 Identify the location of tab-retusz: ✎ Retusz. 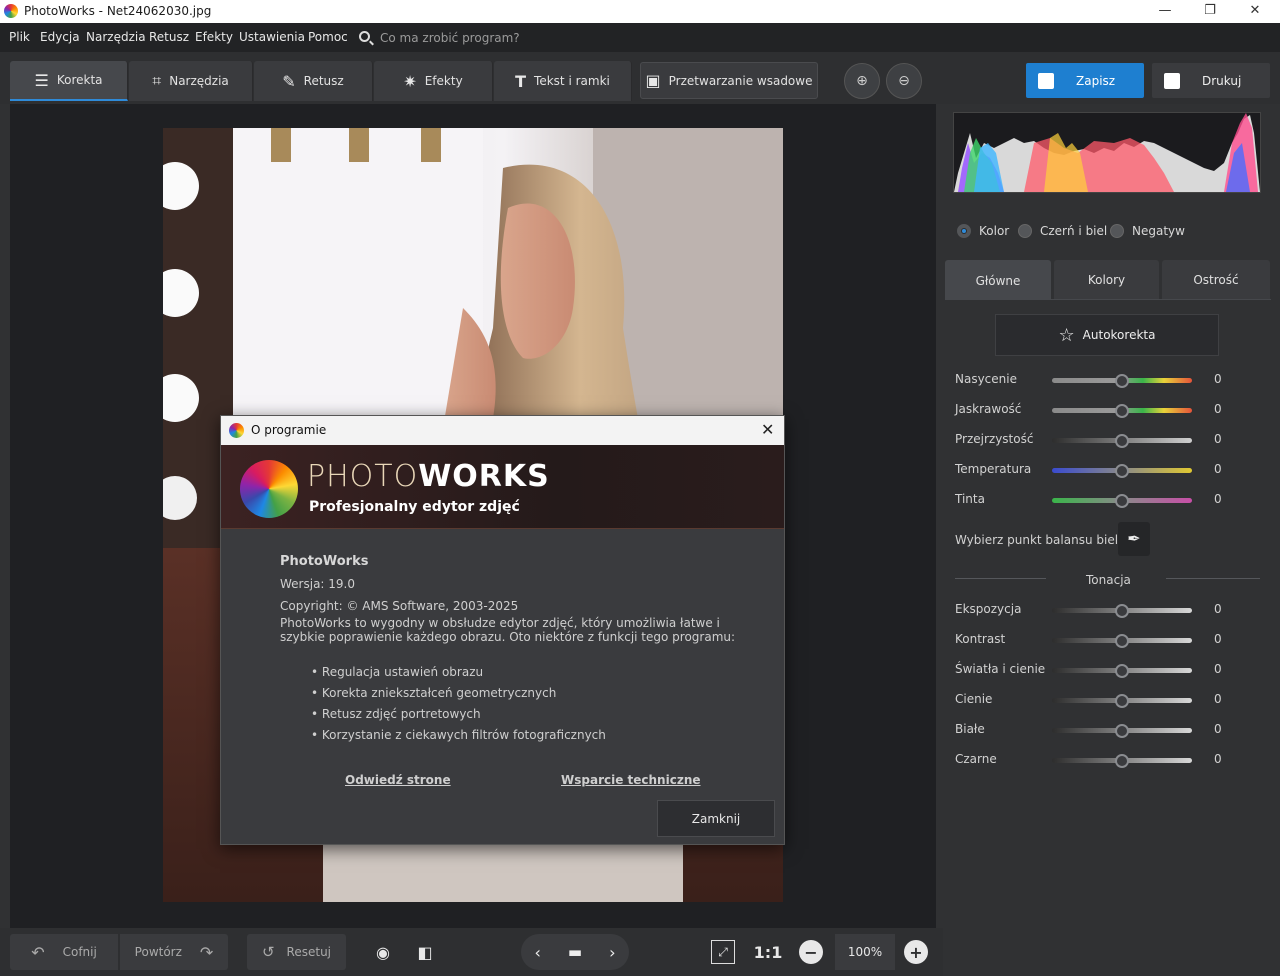
(313, 81).